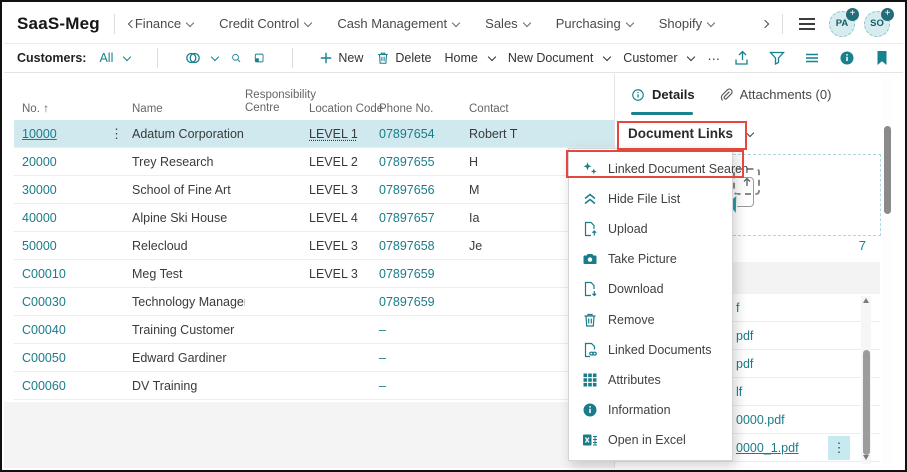 This screenshot has width=907, height=472. What do you see at coordinates (66, 330) in the screenshot?
I see `customer-no-link: C00040` at bounding box center [66, 330].